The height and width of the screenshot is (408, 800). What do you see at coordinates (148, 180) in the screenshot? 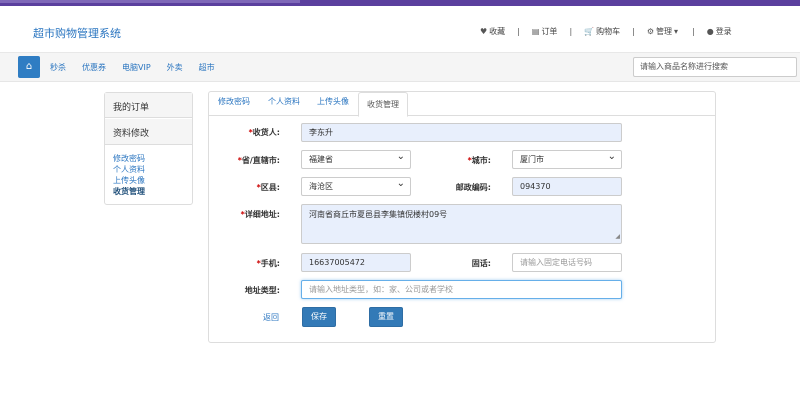
I see `sidebar-item-upload-avatar: 上传头像` at bounding box center [148, 180].